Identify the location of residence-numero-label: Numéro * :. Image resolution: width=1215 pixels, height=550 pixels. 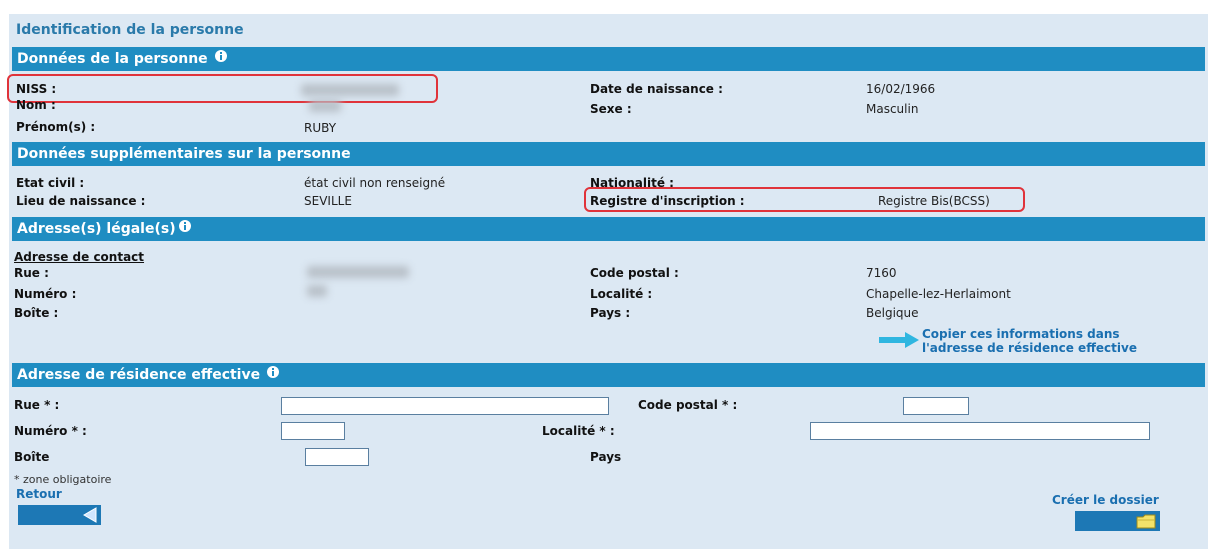
(50, 431).